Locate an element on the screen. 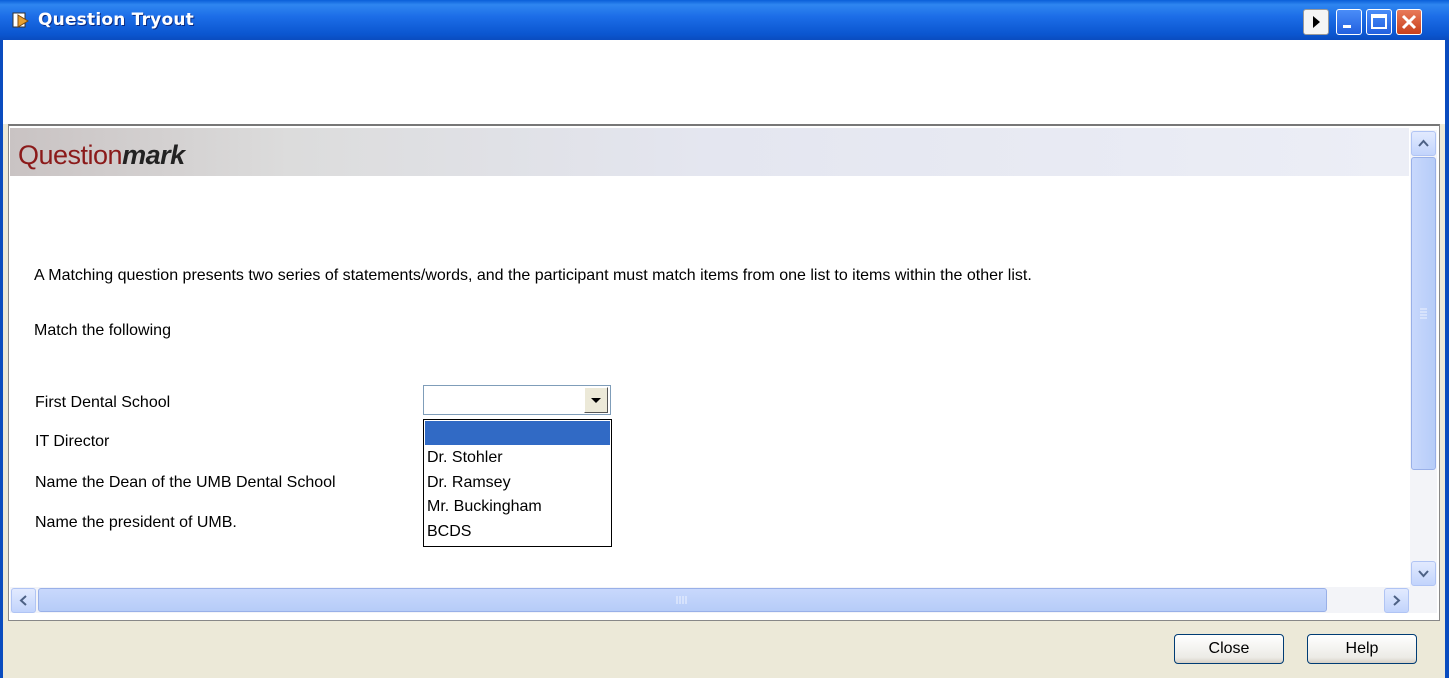 The width and height of the screenshot is (1449, 678). answer-select is located at coordinates (517, 400).